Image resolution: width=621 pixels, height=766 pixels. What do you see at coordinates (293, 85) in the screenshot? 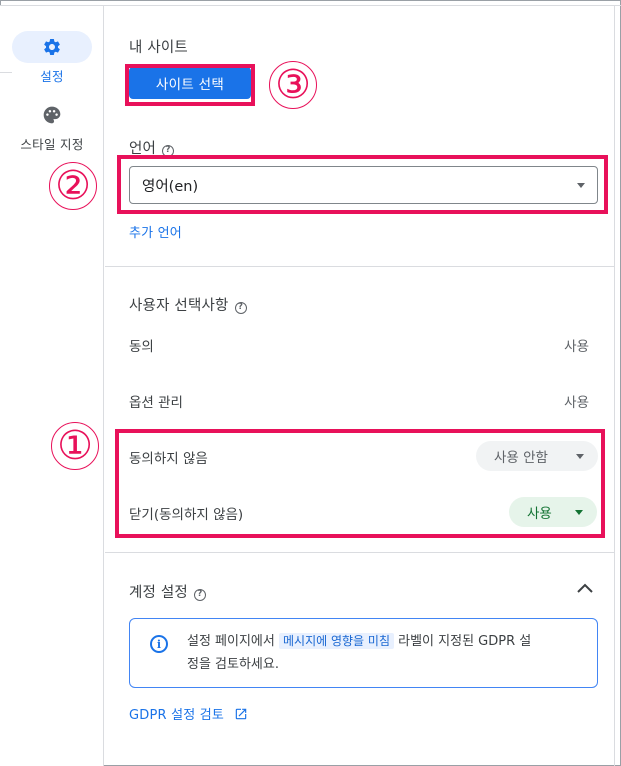
I see `annotation-number-3: ③` at bounding box center [293, 85].